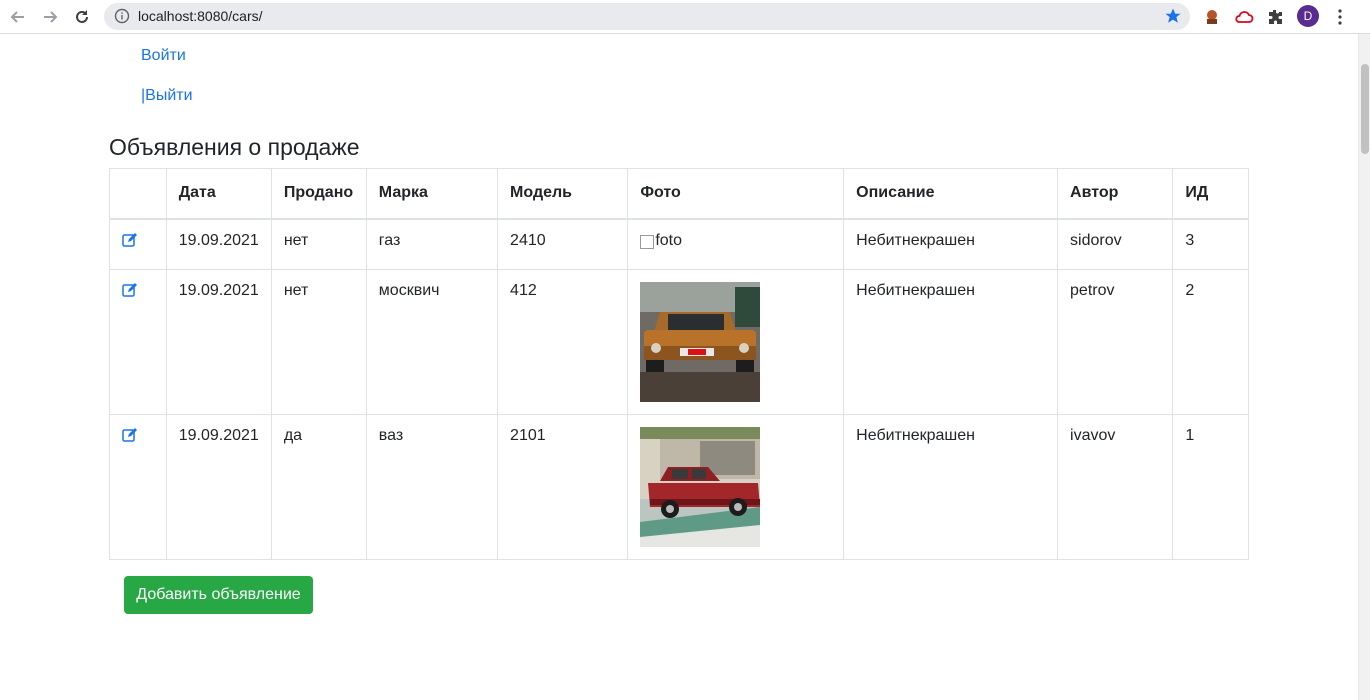 This screenshot has height=700, width=1370. Describe the element at coordinates (82, 17) in the screenshot. I see `reload-icon` at that location.